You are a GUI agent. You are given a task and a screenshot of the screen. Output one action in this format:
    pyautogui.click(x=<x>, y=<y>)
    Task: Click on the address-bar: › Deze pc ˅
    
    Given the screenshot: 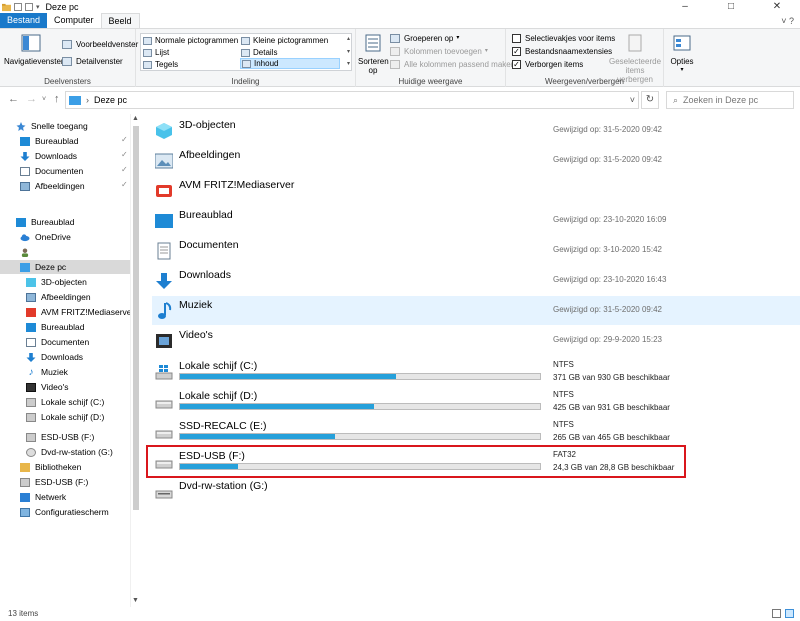 What is the action you would take?
    pyautogui.click(x=352, y=100)
    